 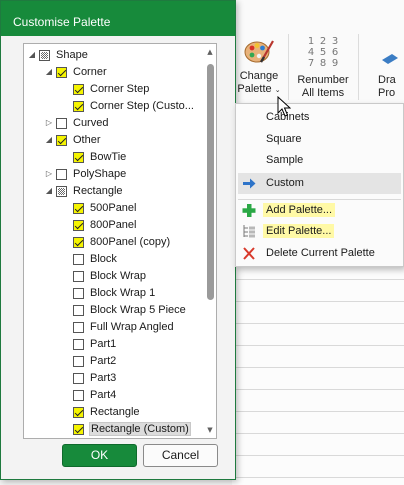 I want to click on renumber-label-2: All Items, so click(x=323, y=93).